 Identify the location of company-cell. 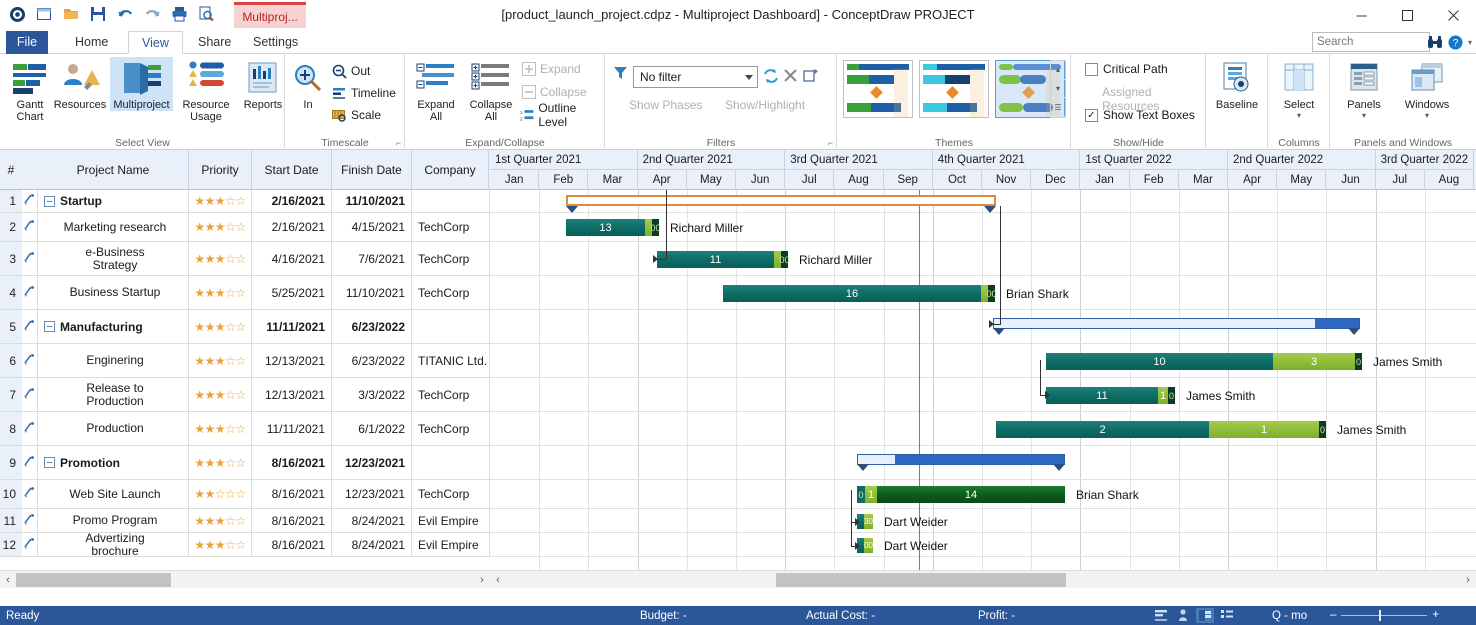
(451, 326).